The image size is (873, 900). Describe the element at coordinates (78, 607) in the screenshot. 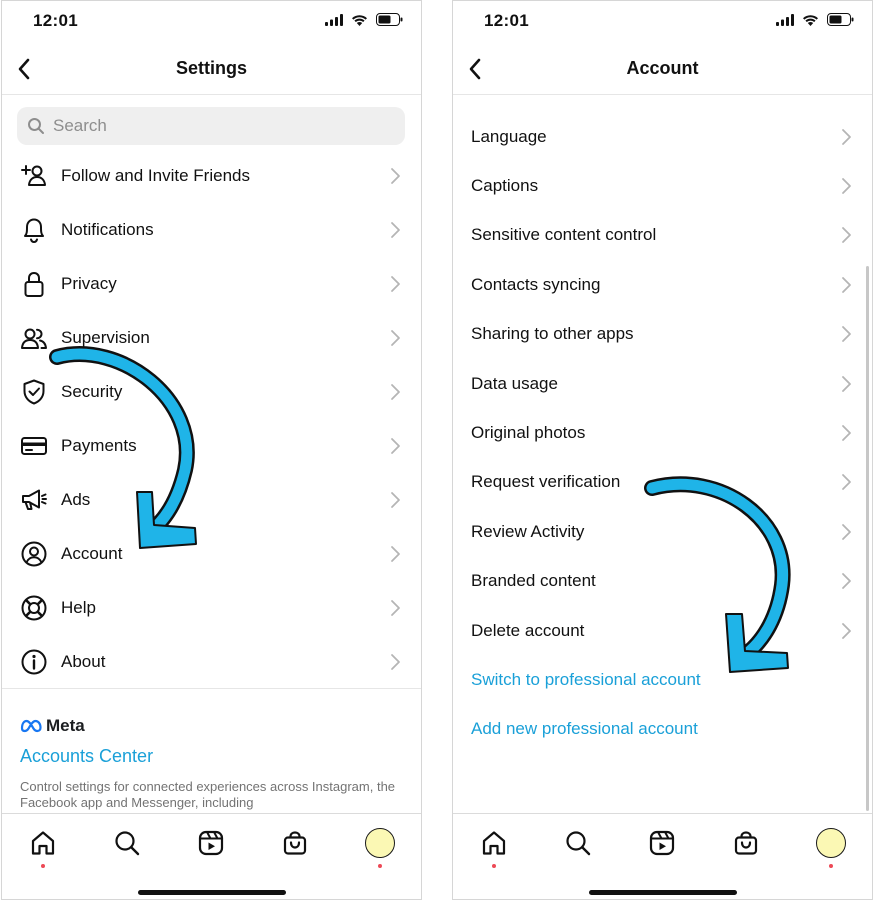

I see `menu-label: Help` at that location.